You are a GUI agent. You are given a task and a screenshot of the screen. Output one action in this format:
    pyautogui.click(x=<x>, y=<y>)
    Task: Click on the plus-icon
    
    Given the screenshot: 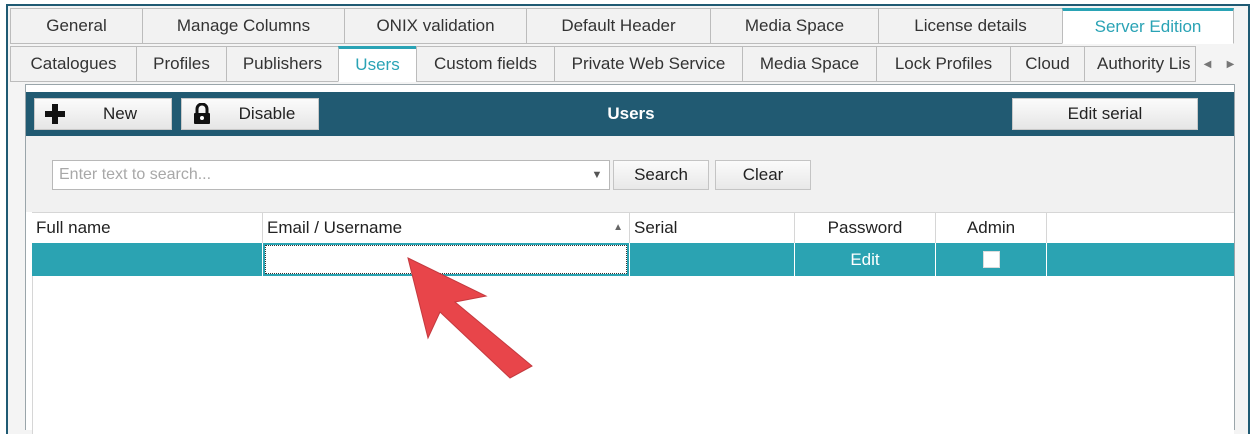 What is the action you would take?
    pyautogui.click(x=55, y=114)
    